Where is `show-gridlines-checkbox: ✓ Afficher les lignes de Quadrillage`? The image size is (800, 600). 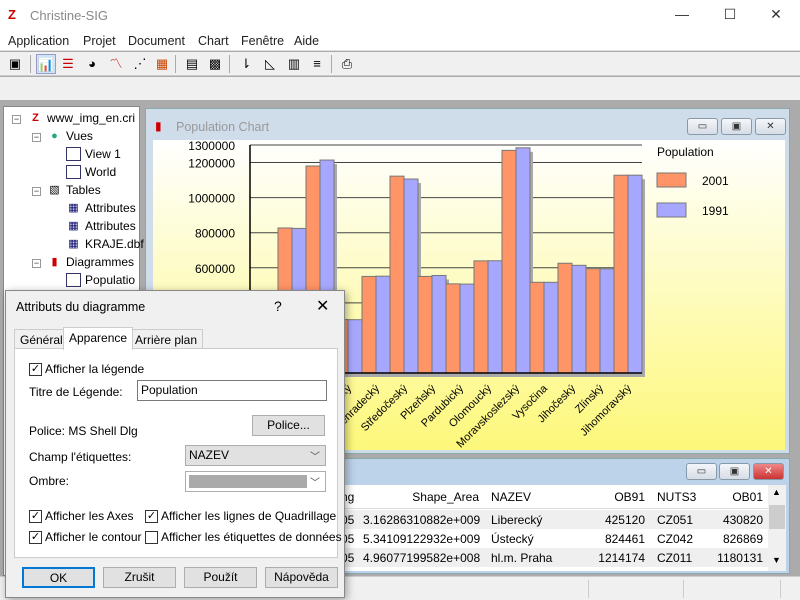
show-gridlines-checkbox: ✓ Afficher les lignes de Quadrillage is located at coordinates (240, 516).